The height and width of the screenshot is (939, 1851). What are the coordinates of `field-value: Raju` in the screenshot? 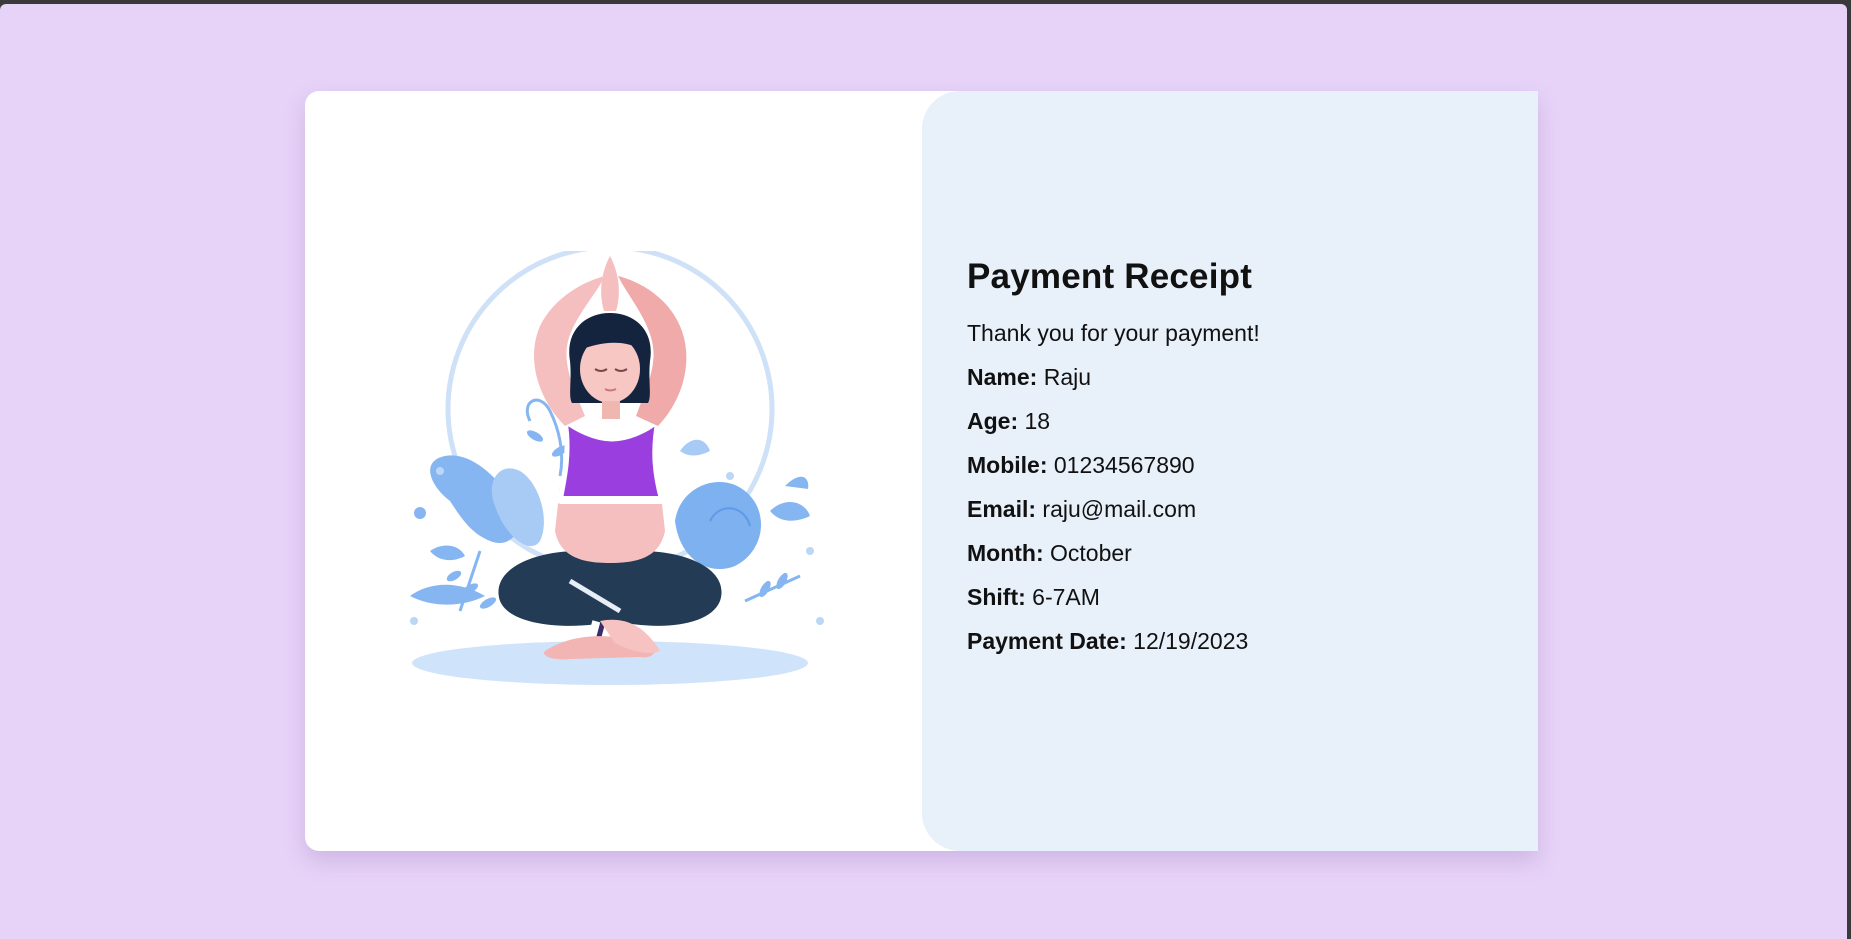 It's located at (1067, 377).